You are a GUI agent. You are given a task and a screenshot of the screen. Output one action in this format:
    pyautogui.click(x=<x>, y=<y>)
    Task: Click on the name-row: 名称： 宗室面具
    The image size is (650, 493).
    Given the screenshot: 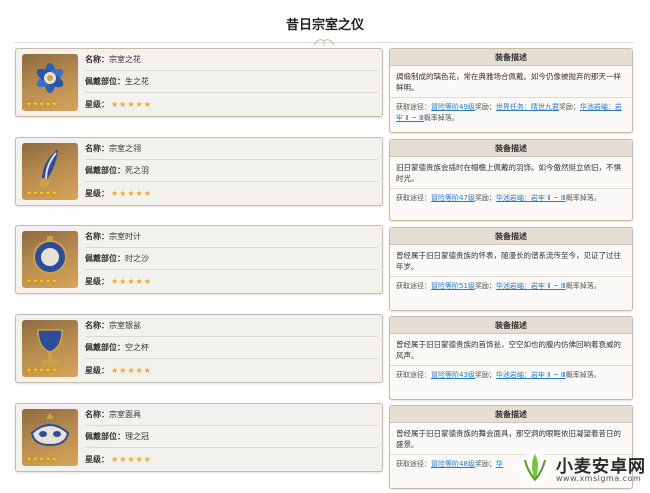 What is the action you would take?
    pyautogui.click(x=231, y=415)
    